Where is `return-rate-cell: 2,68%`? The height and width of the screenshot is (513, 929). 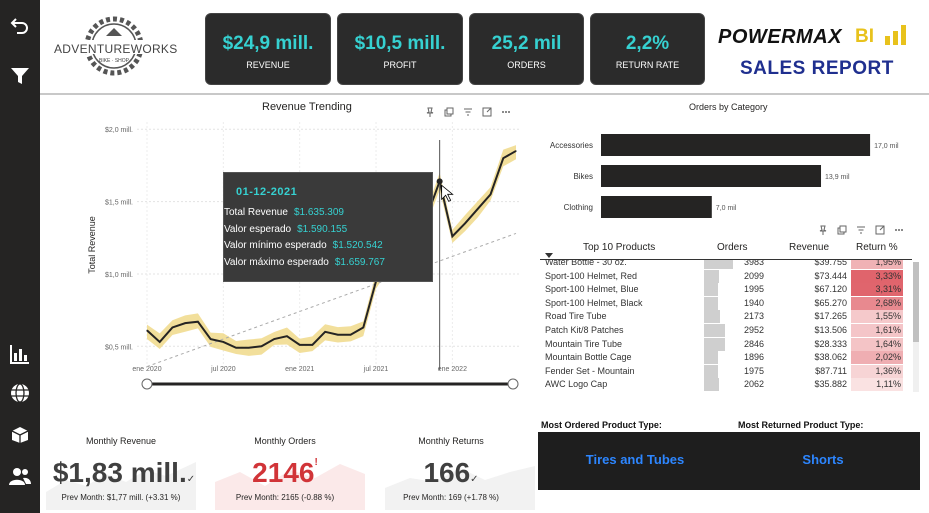 return-rate-cell: 2,68% is located at coordinates (888, 302).